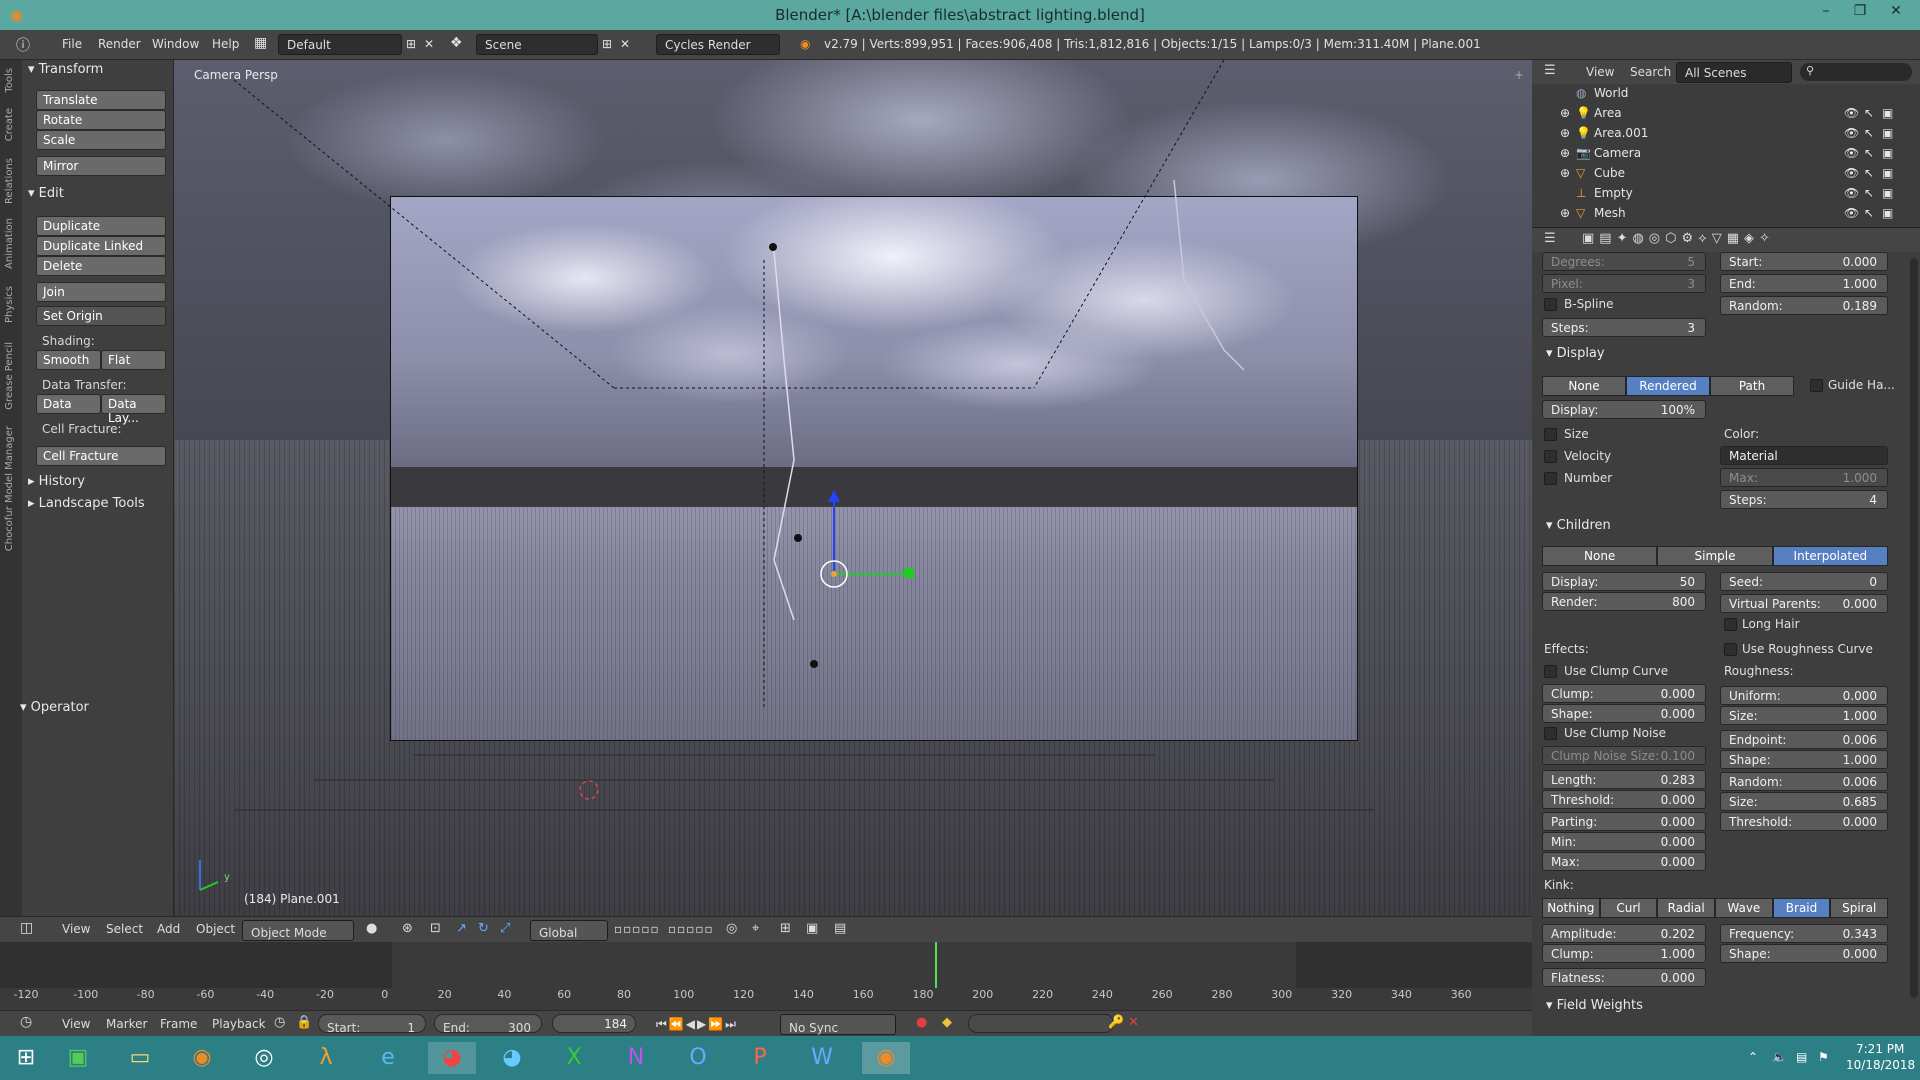 This screenshot has height=1080, width=1920. Describe the element at coordinates (840, 928) in the screenshot. I see `render-animation-icon: ▤` at that location.